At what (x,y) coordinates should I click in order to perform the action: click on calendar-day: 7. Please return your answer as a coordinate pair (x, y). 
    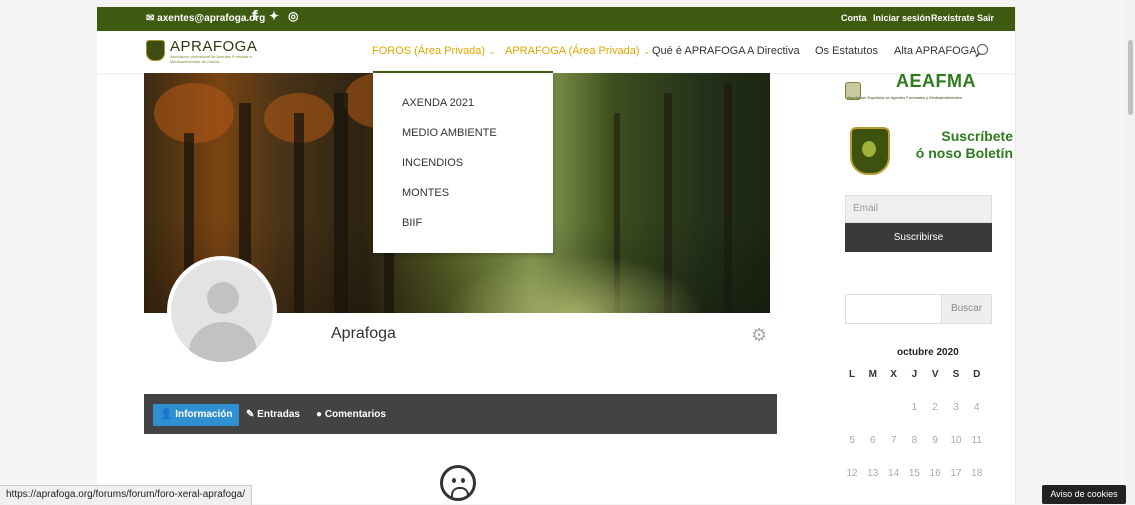
    Looking at the image, I should click on (893, 440).